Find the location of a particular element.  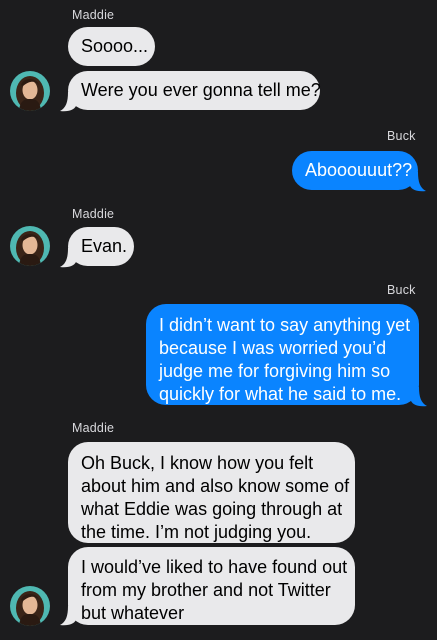

message-bubble-incoming: Were you ever gonna tell me? is located at coordinates (194, 90).